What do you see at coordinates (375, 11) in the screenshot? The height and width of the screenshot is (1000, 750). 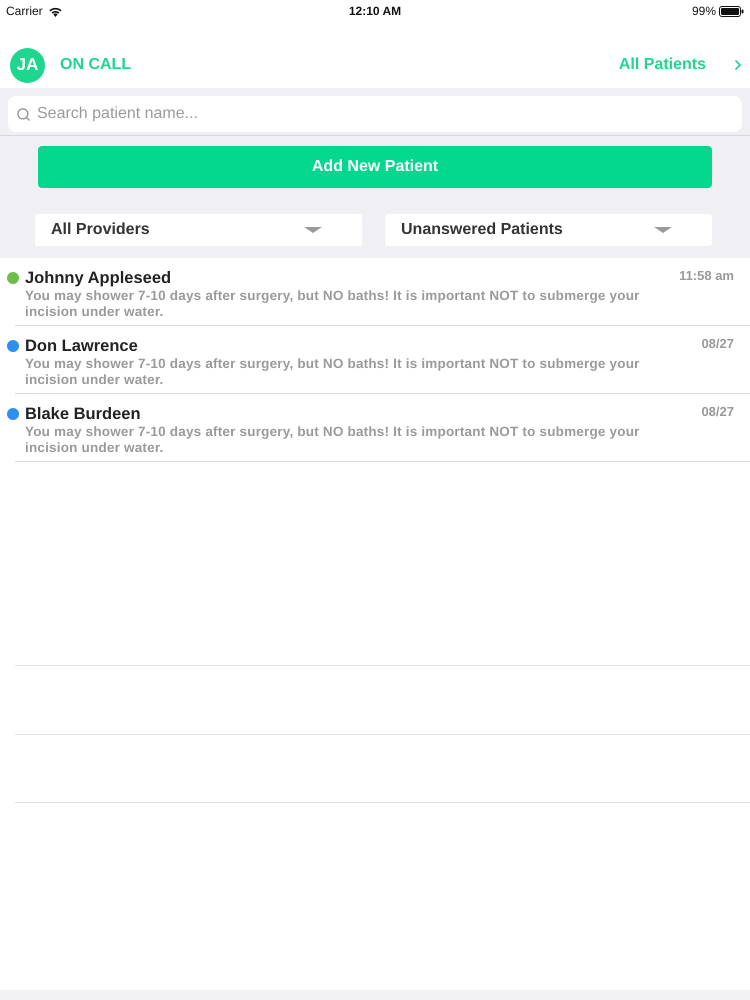 I see `clock-time: 12:10 AM` at bounding box center [375, 11].